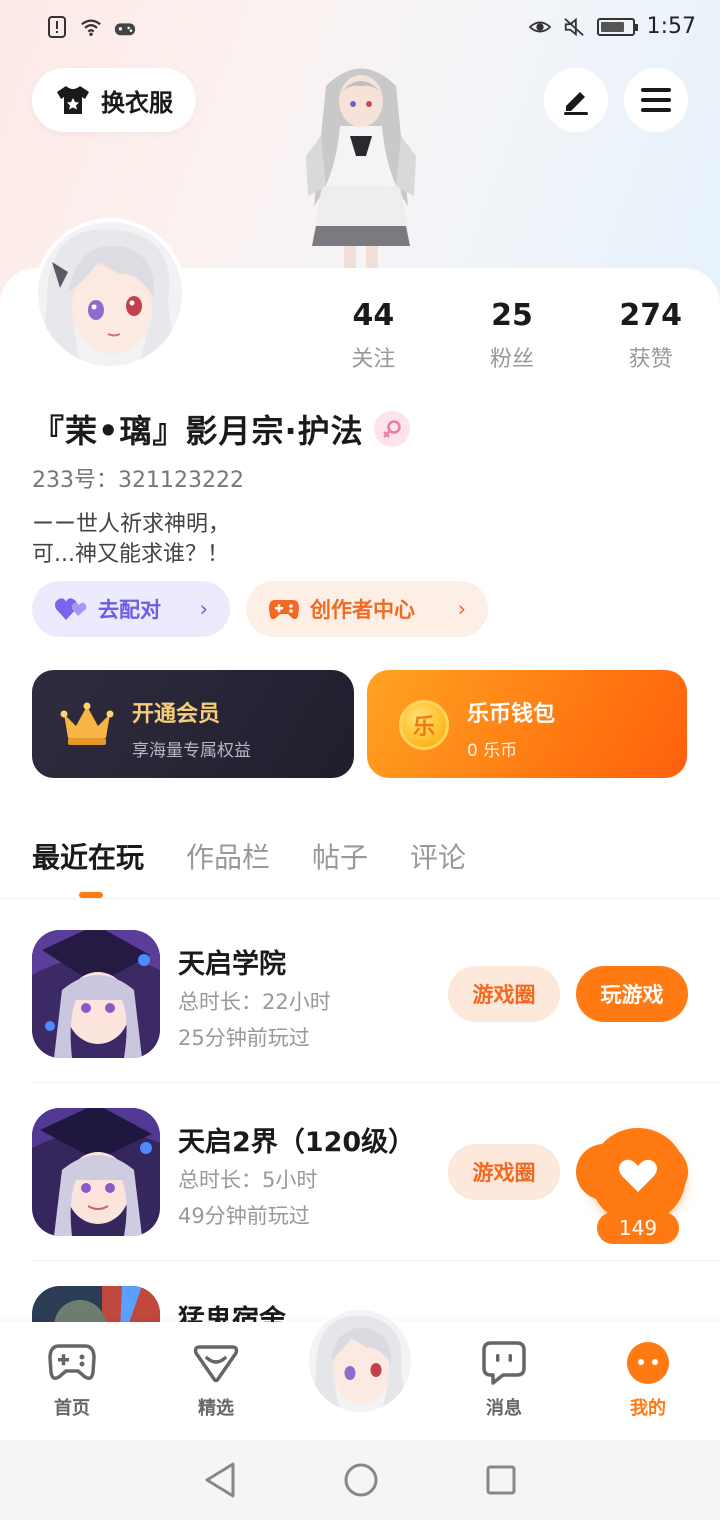 This screenshot has height=1520, width=720. I want to click on hamburger-icon, so click(656, 100).